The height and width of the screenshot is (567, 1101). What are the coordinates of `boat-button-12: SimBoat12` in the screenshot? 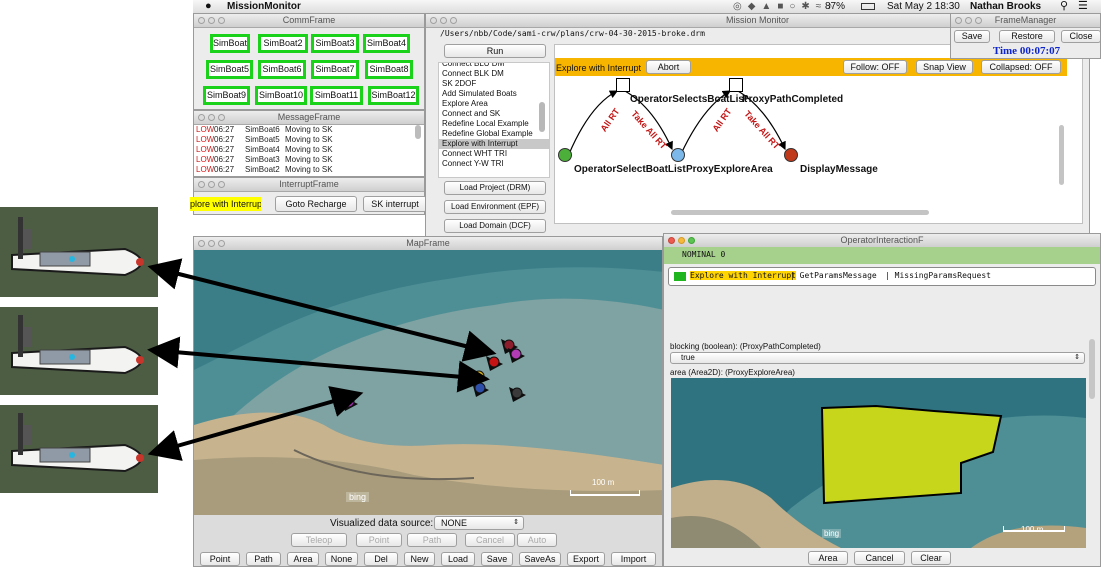 It's located at (393, 95).